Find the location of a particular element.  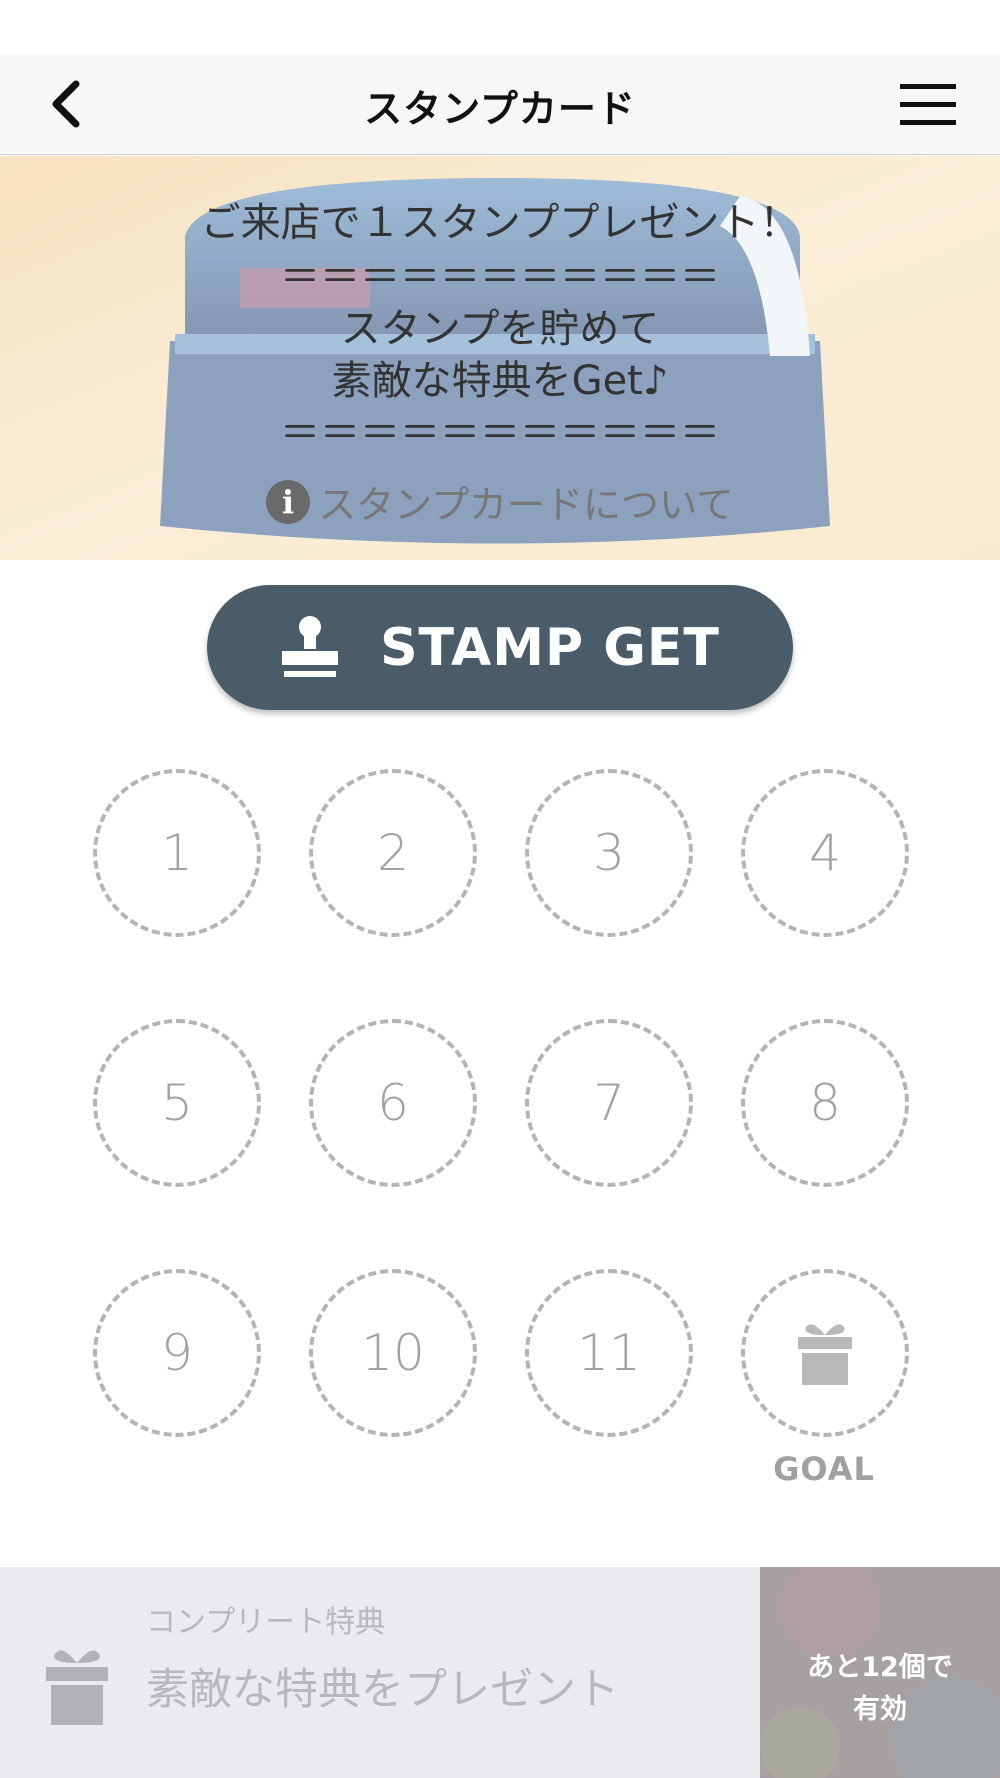

stamp-slot-5: 5 is located at coordinates (177, 1103).